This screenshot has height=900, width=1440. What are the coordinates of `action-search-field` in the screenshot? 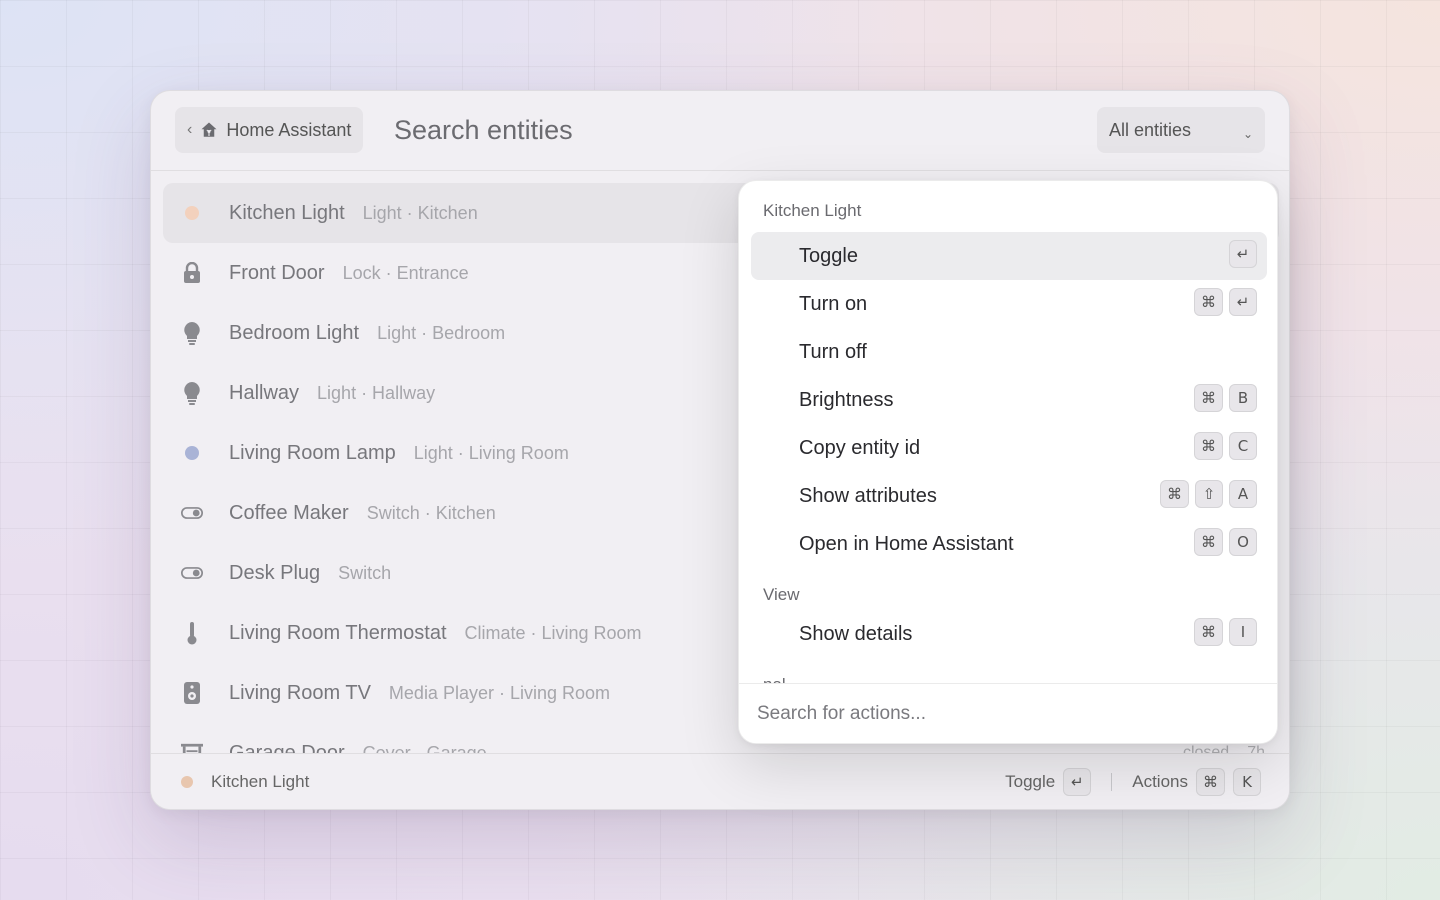 It's located at (1008, 713).